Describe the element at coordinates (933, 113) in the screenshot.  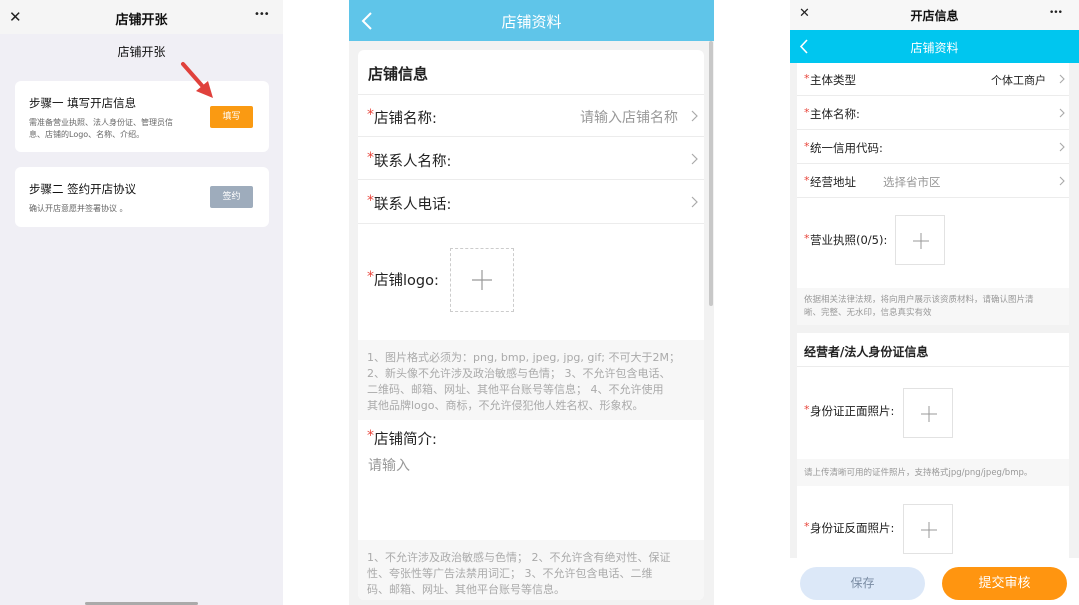
I see `entity-name-row: * 主体名称:` at that location.